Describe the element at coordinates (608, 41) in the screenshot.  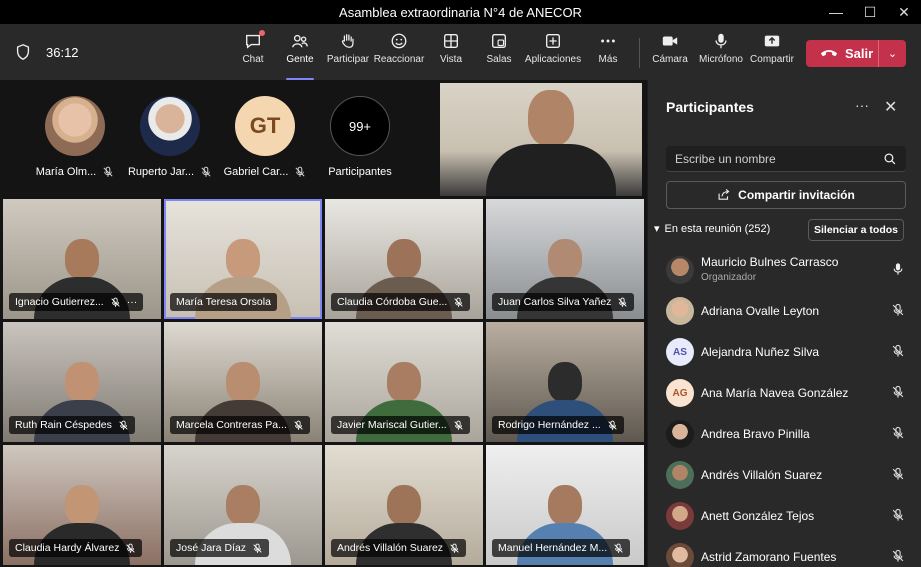
I see `more-icon` at that location.